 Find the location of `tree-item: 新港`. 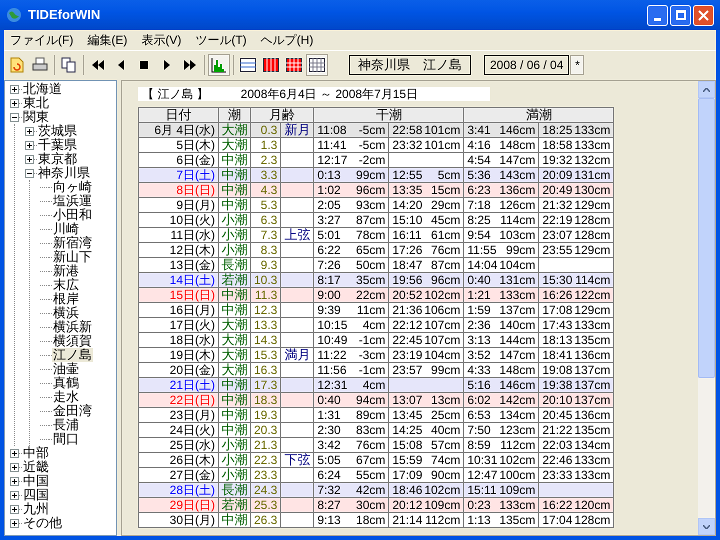

tree-item: 新港 is located at coordinates (66, 271).